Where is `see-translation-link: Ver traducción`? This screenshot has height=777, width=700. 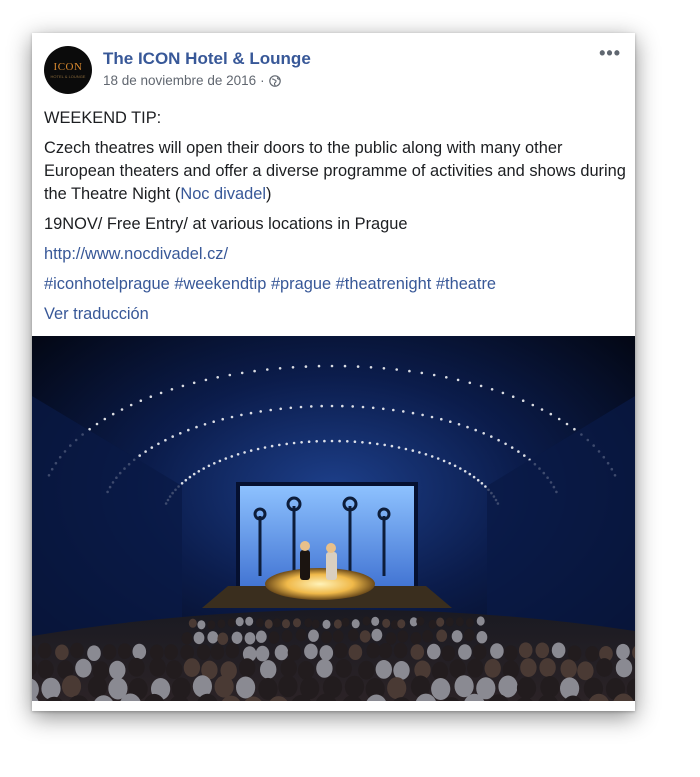 see-translation-link: Ver traducción is located at coordinates (336, 314).